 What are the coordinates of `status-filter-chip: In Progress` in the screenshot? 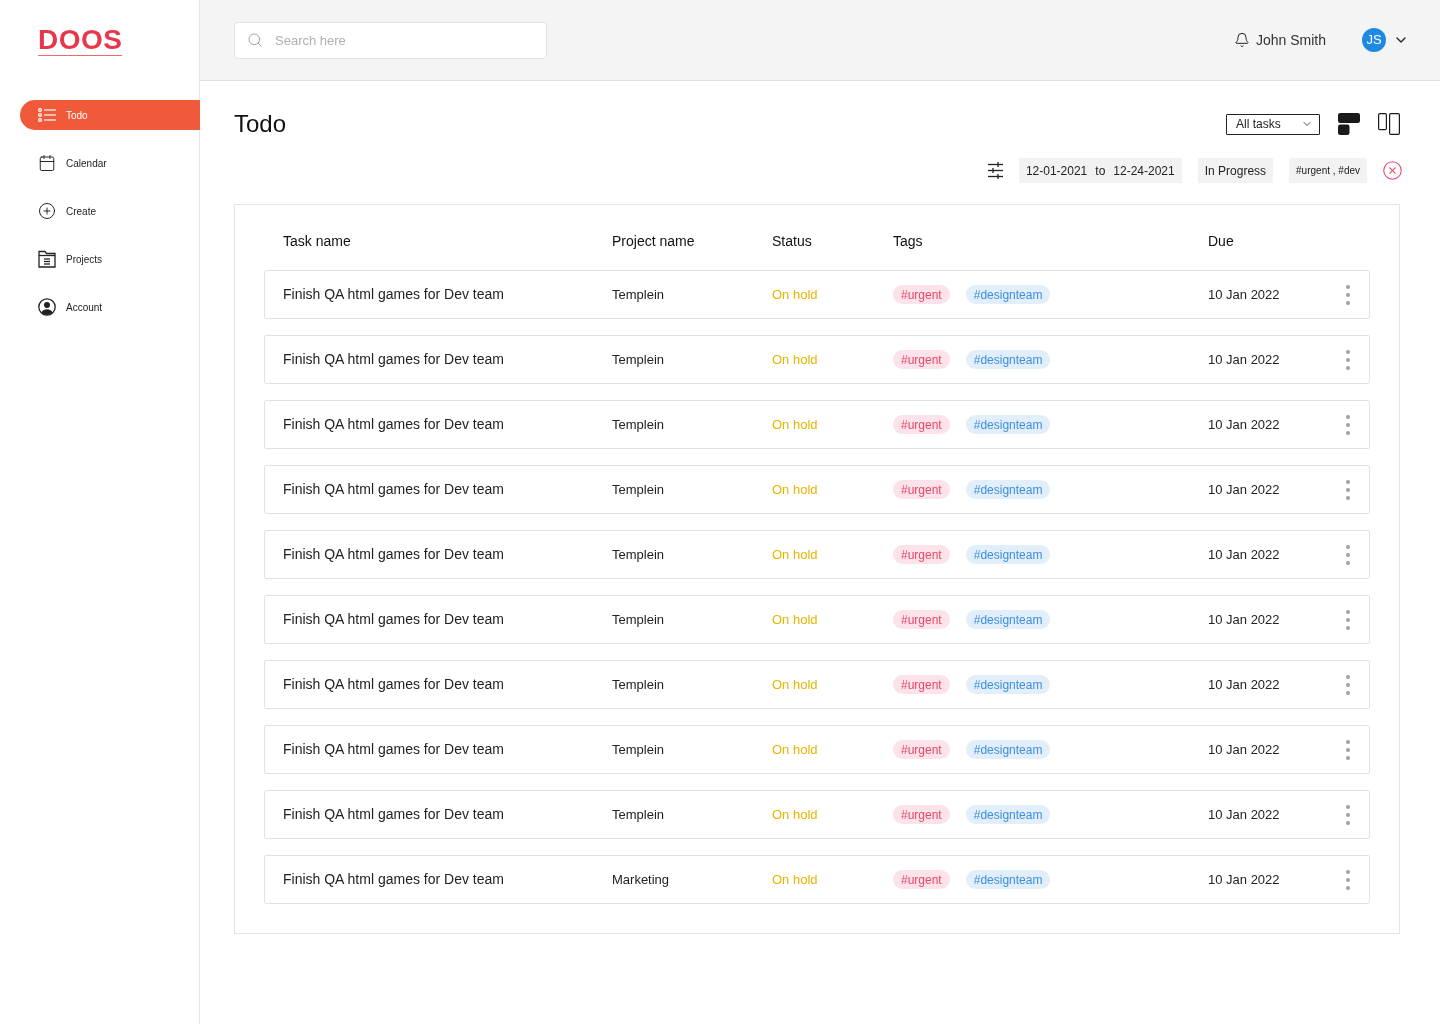 It's located at (1235, 170).